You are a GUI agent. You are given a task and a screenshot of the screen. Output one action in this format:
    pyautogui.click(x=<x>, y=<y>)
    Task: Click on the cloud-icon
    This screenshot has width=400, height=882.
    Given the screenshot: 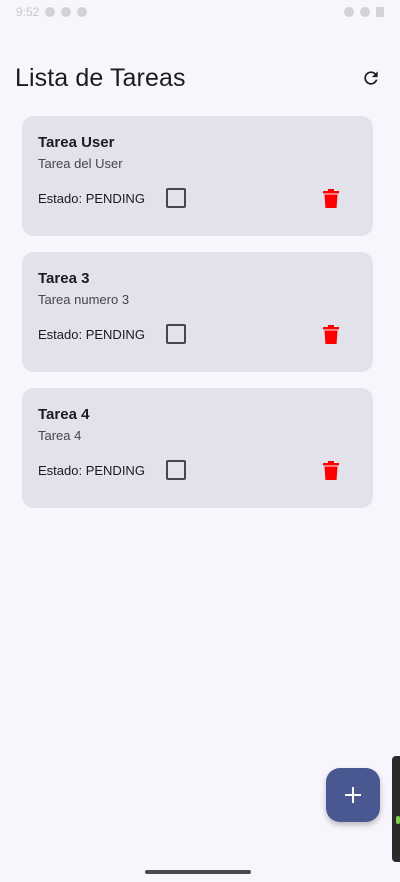 What is the action you would take?
    pyautogui.click(x=82, y=12)
    